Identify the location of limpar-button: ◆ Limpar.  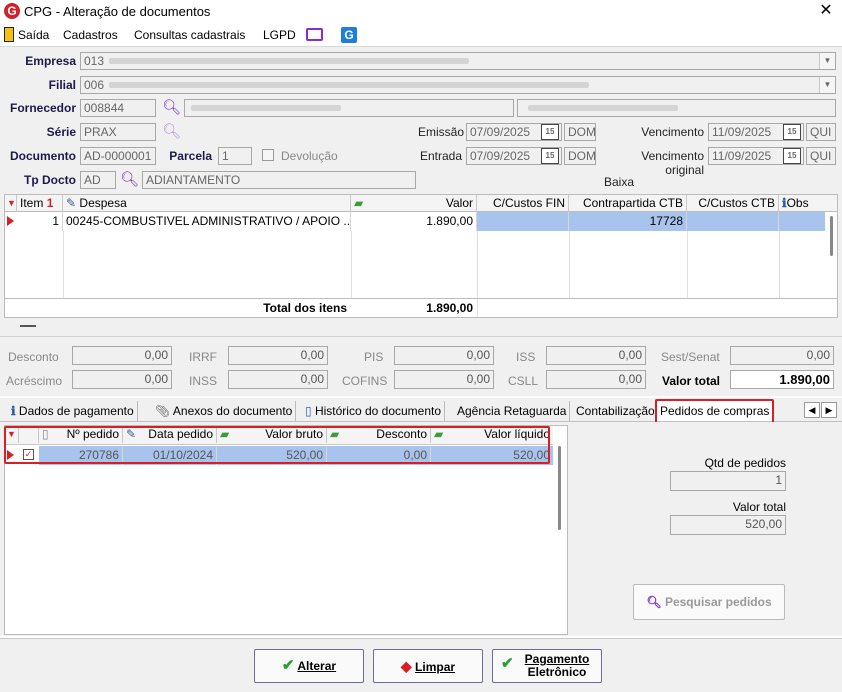
(428, 666).